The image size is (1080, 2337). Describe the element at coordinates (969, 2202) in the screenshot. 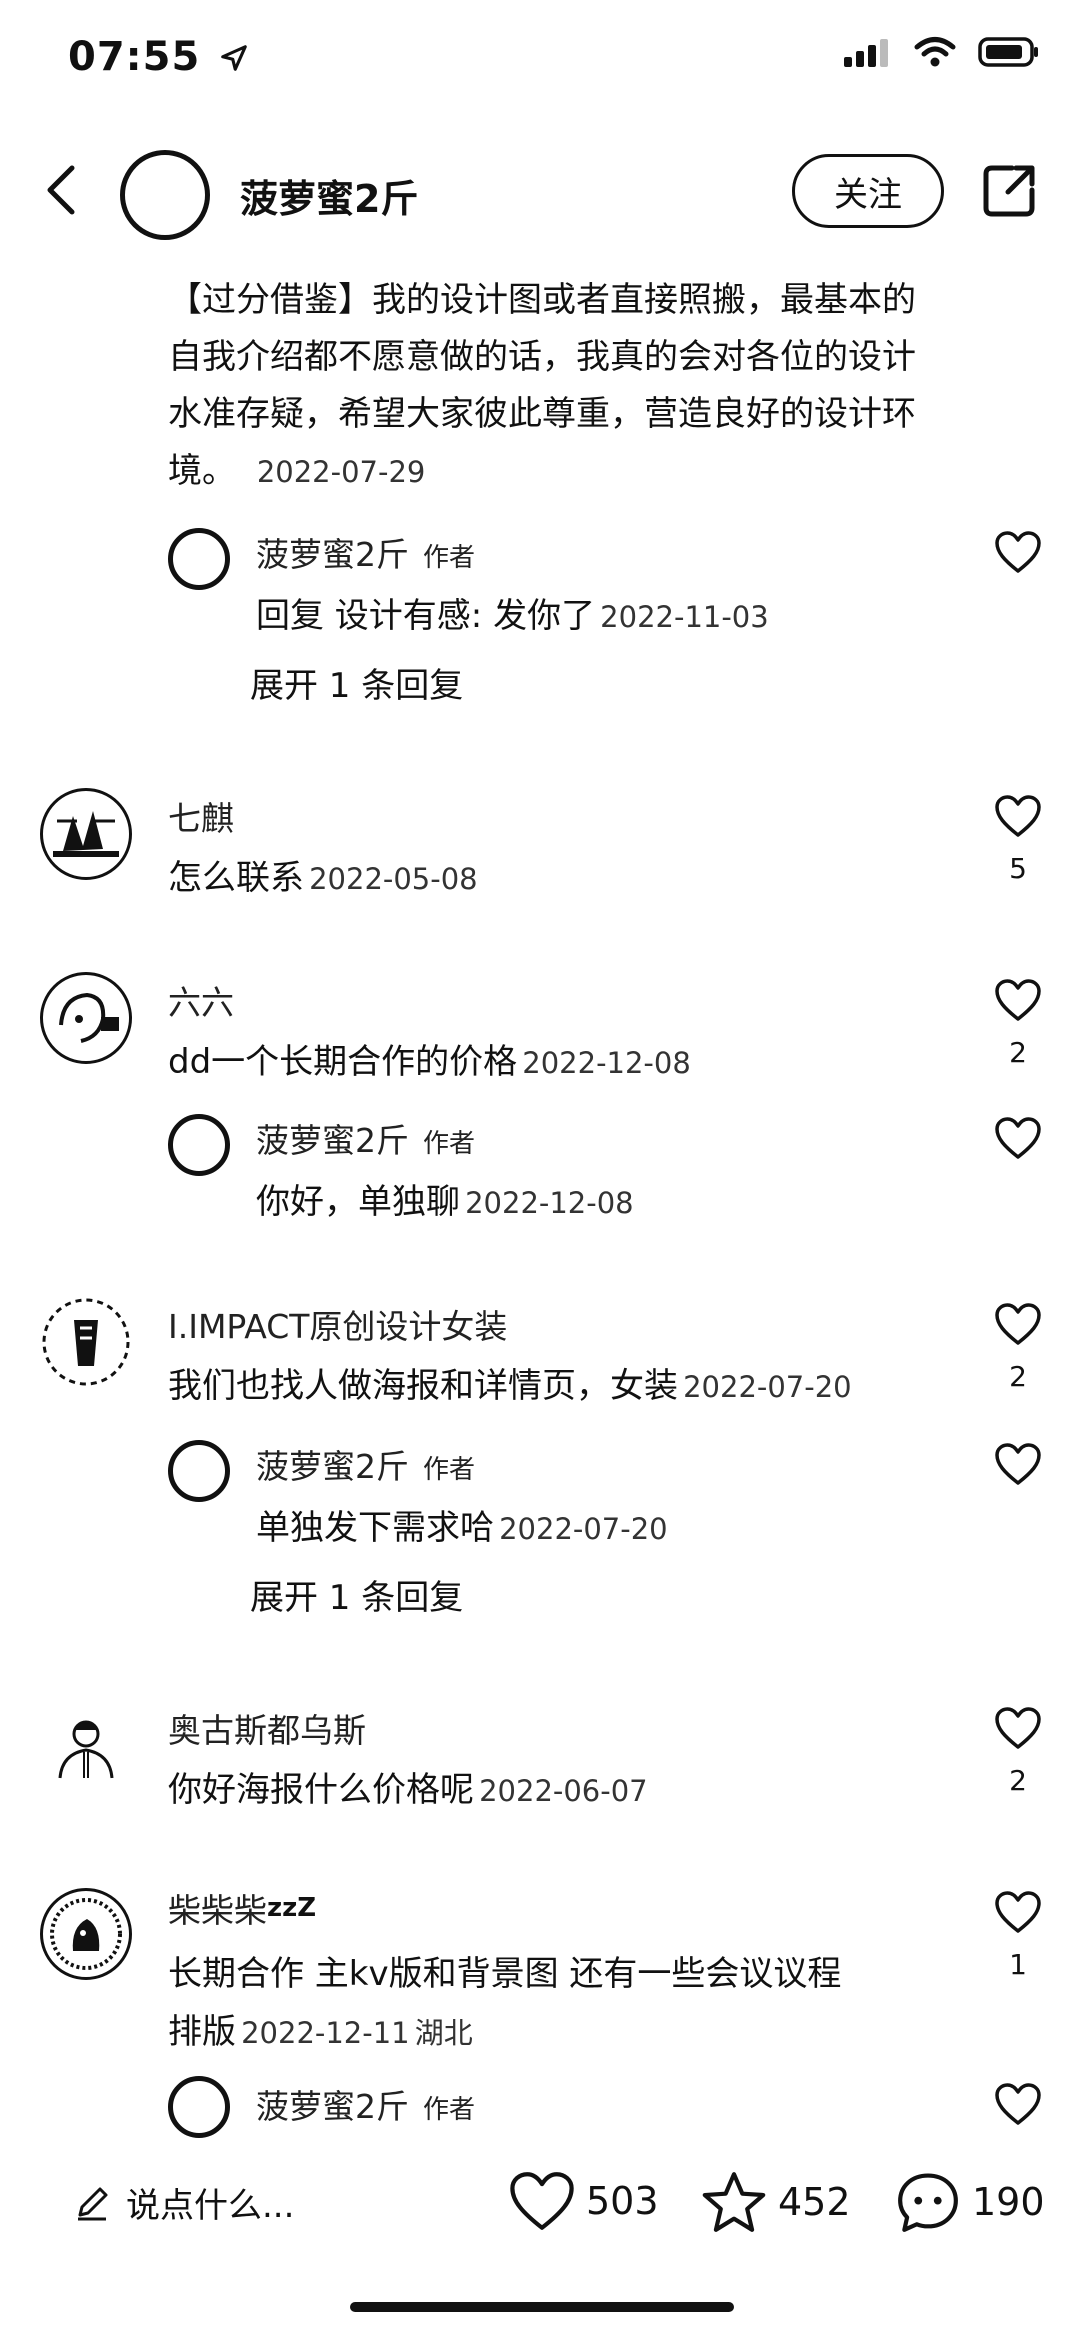

I see `comment-button: 190` at that location.